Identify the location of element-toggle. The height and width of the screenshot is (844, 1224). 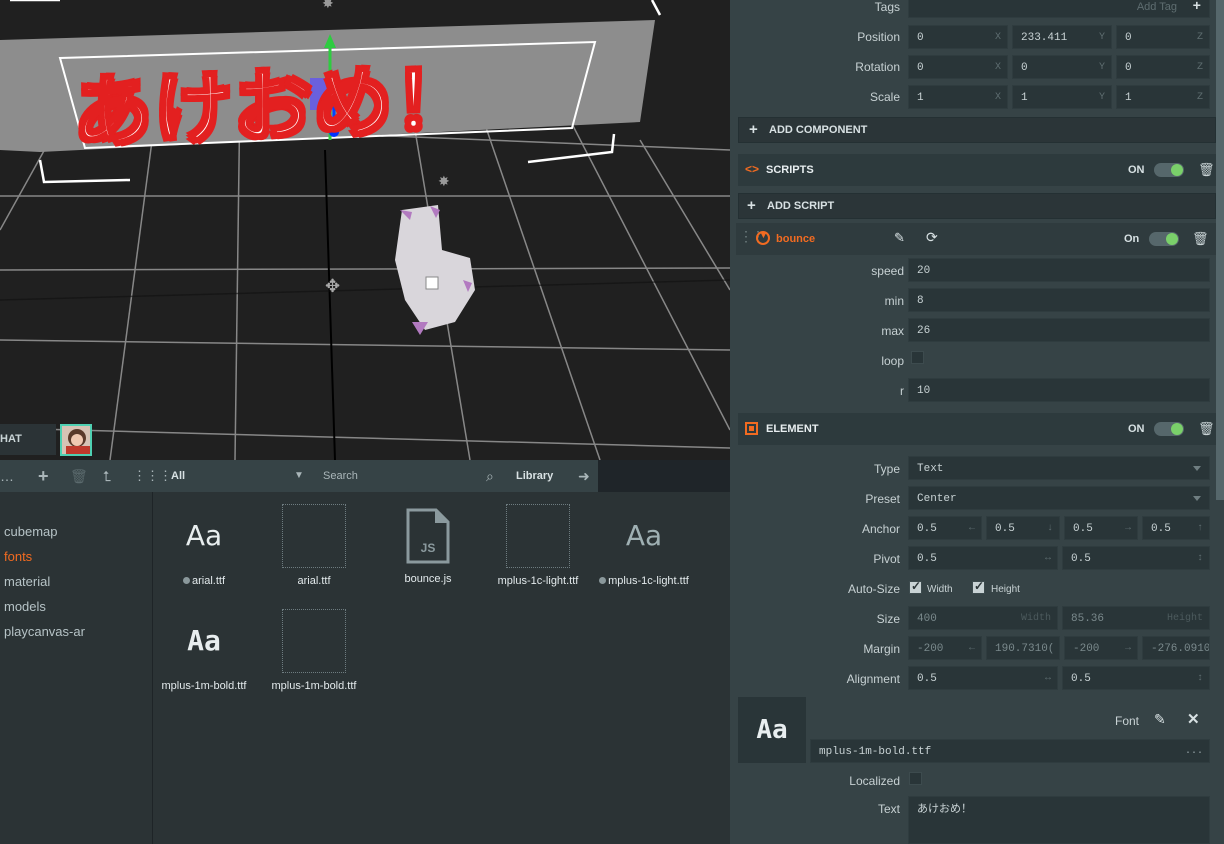
(1169, 429).